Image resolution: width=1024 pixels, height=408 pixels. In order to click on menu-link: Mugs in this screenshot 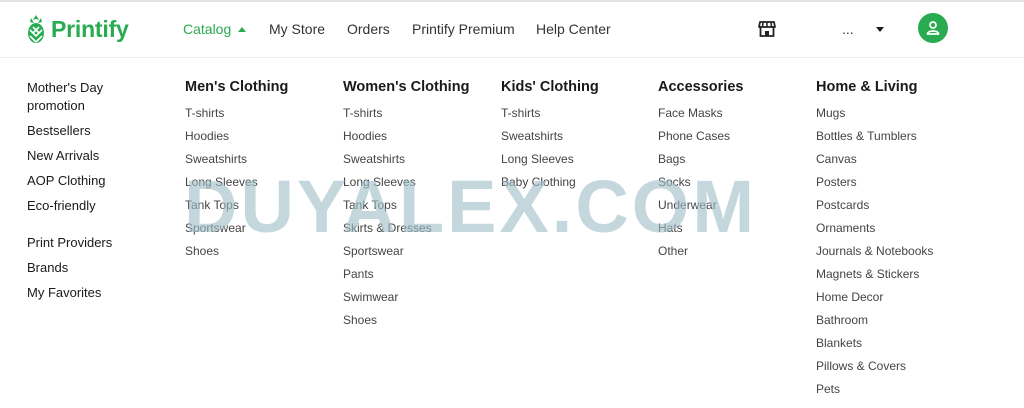, I will do `click(874, 117)`.